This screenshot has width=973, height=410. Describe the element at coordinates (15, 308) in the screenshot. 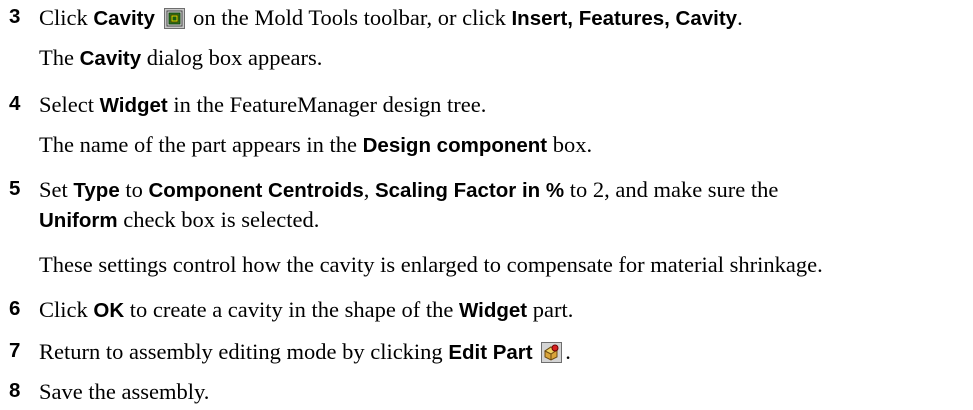

I see `step-number: 6` at that location.